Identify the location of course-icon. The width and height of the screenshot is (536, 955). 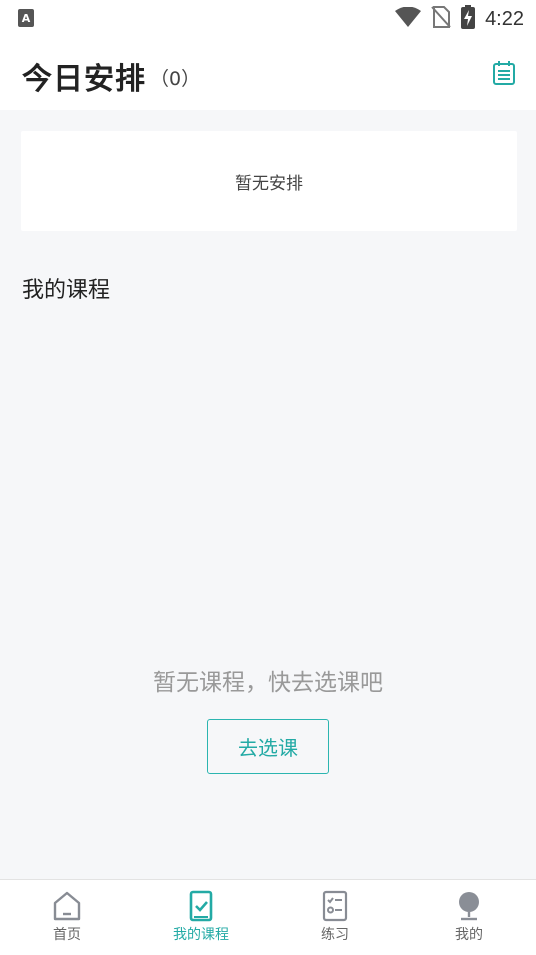
(201, 906).